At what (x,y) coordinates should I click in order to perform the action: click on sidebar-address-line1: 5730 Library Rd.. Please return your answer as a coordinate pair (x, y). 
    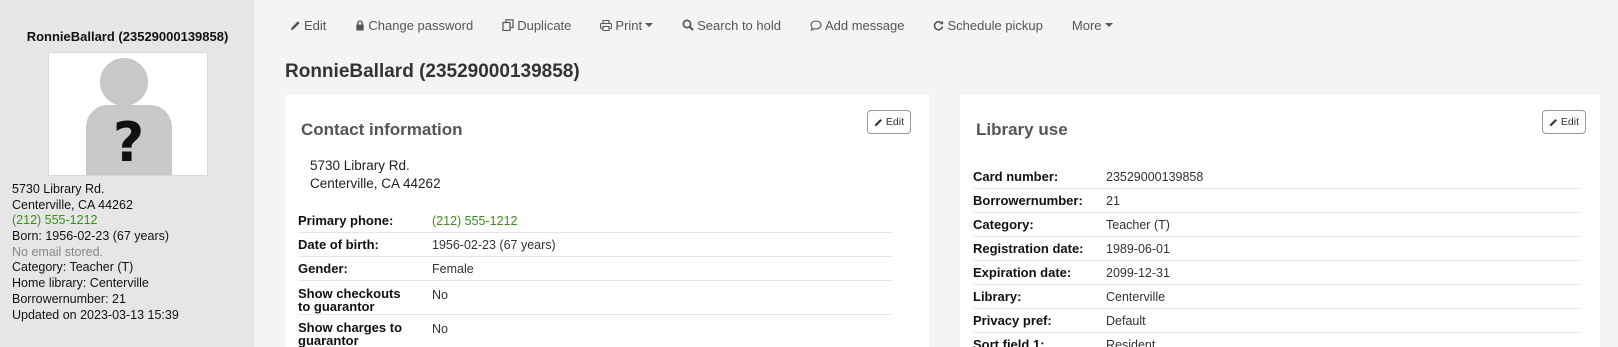
    Looking at the image, I should click on (58, 189).